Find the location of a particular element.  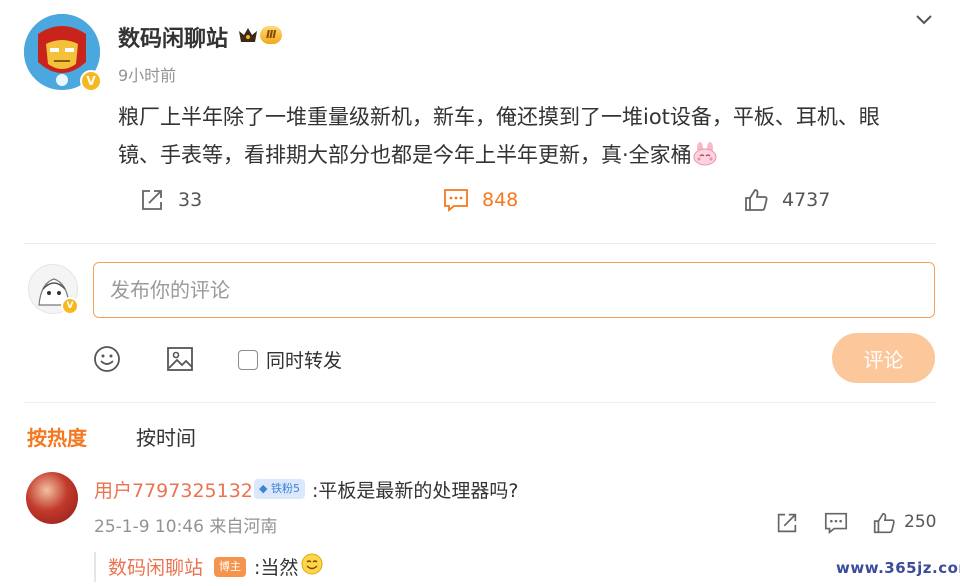

pink-bunny-emoji-icon is located at coordinates (705, 154).